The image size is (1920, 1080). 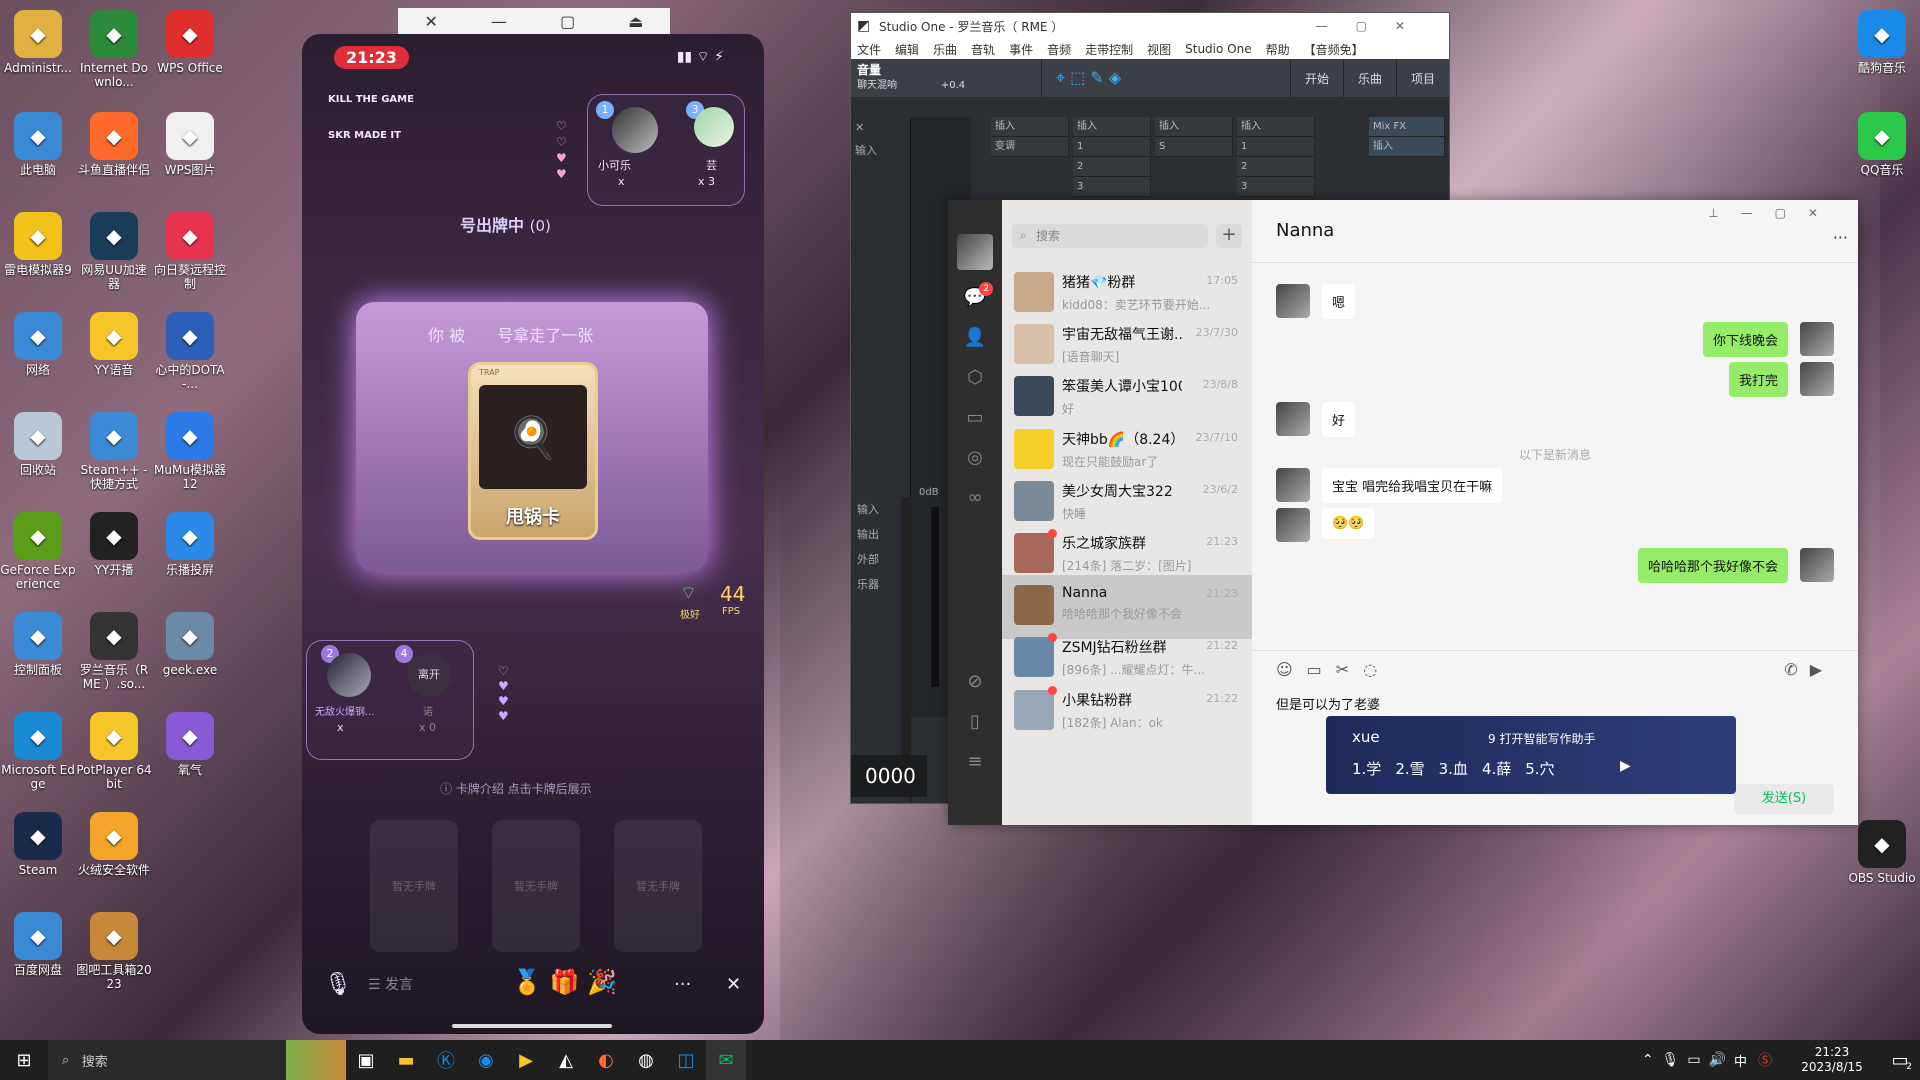 What do you see at coordinates (1276, 157) in the screenshot?
I see `mixer-channel-4: 插入 1 2 3` at bounding box center [1276, 157].